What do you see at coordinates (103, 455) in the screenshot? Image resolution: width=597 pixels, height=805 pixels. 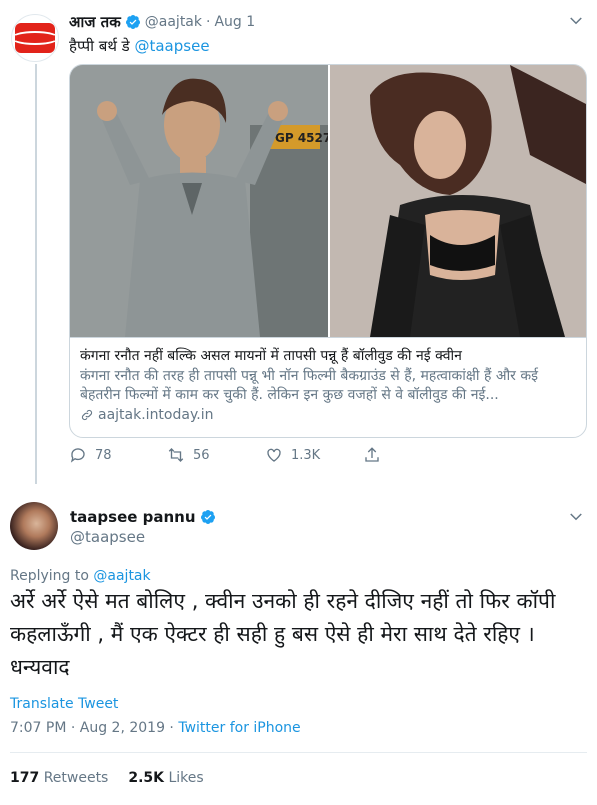 I see `reply-count: 78` at bounding box center [103, 455].